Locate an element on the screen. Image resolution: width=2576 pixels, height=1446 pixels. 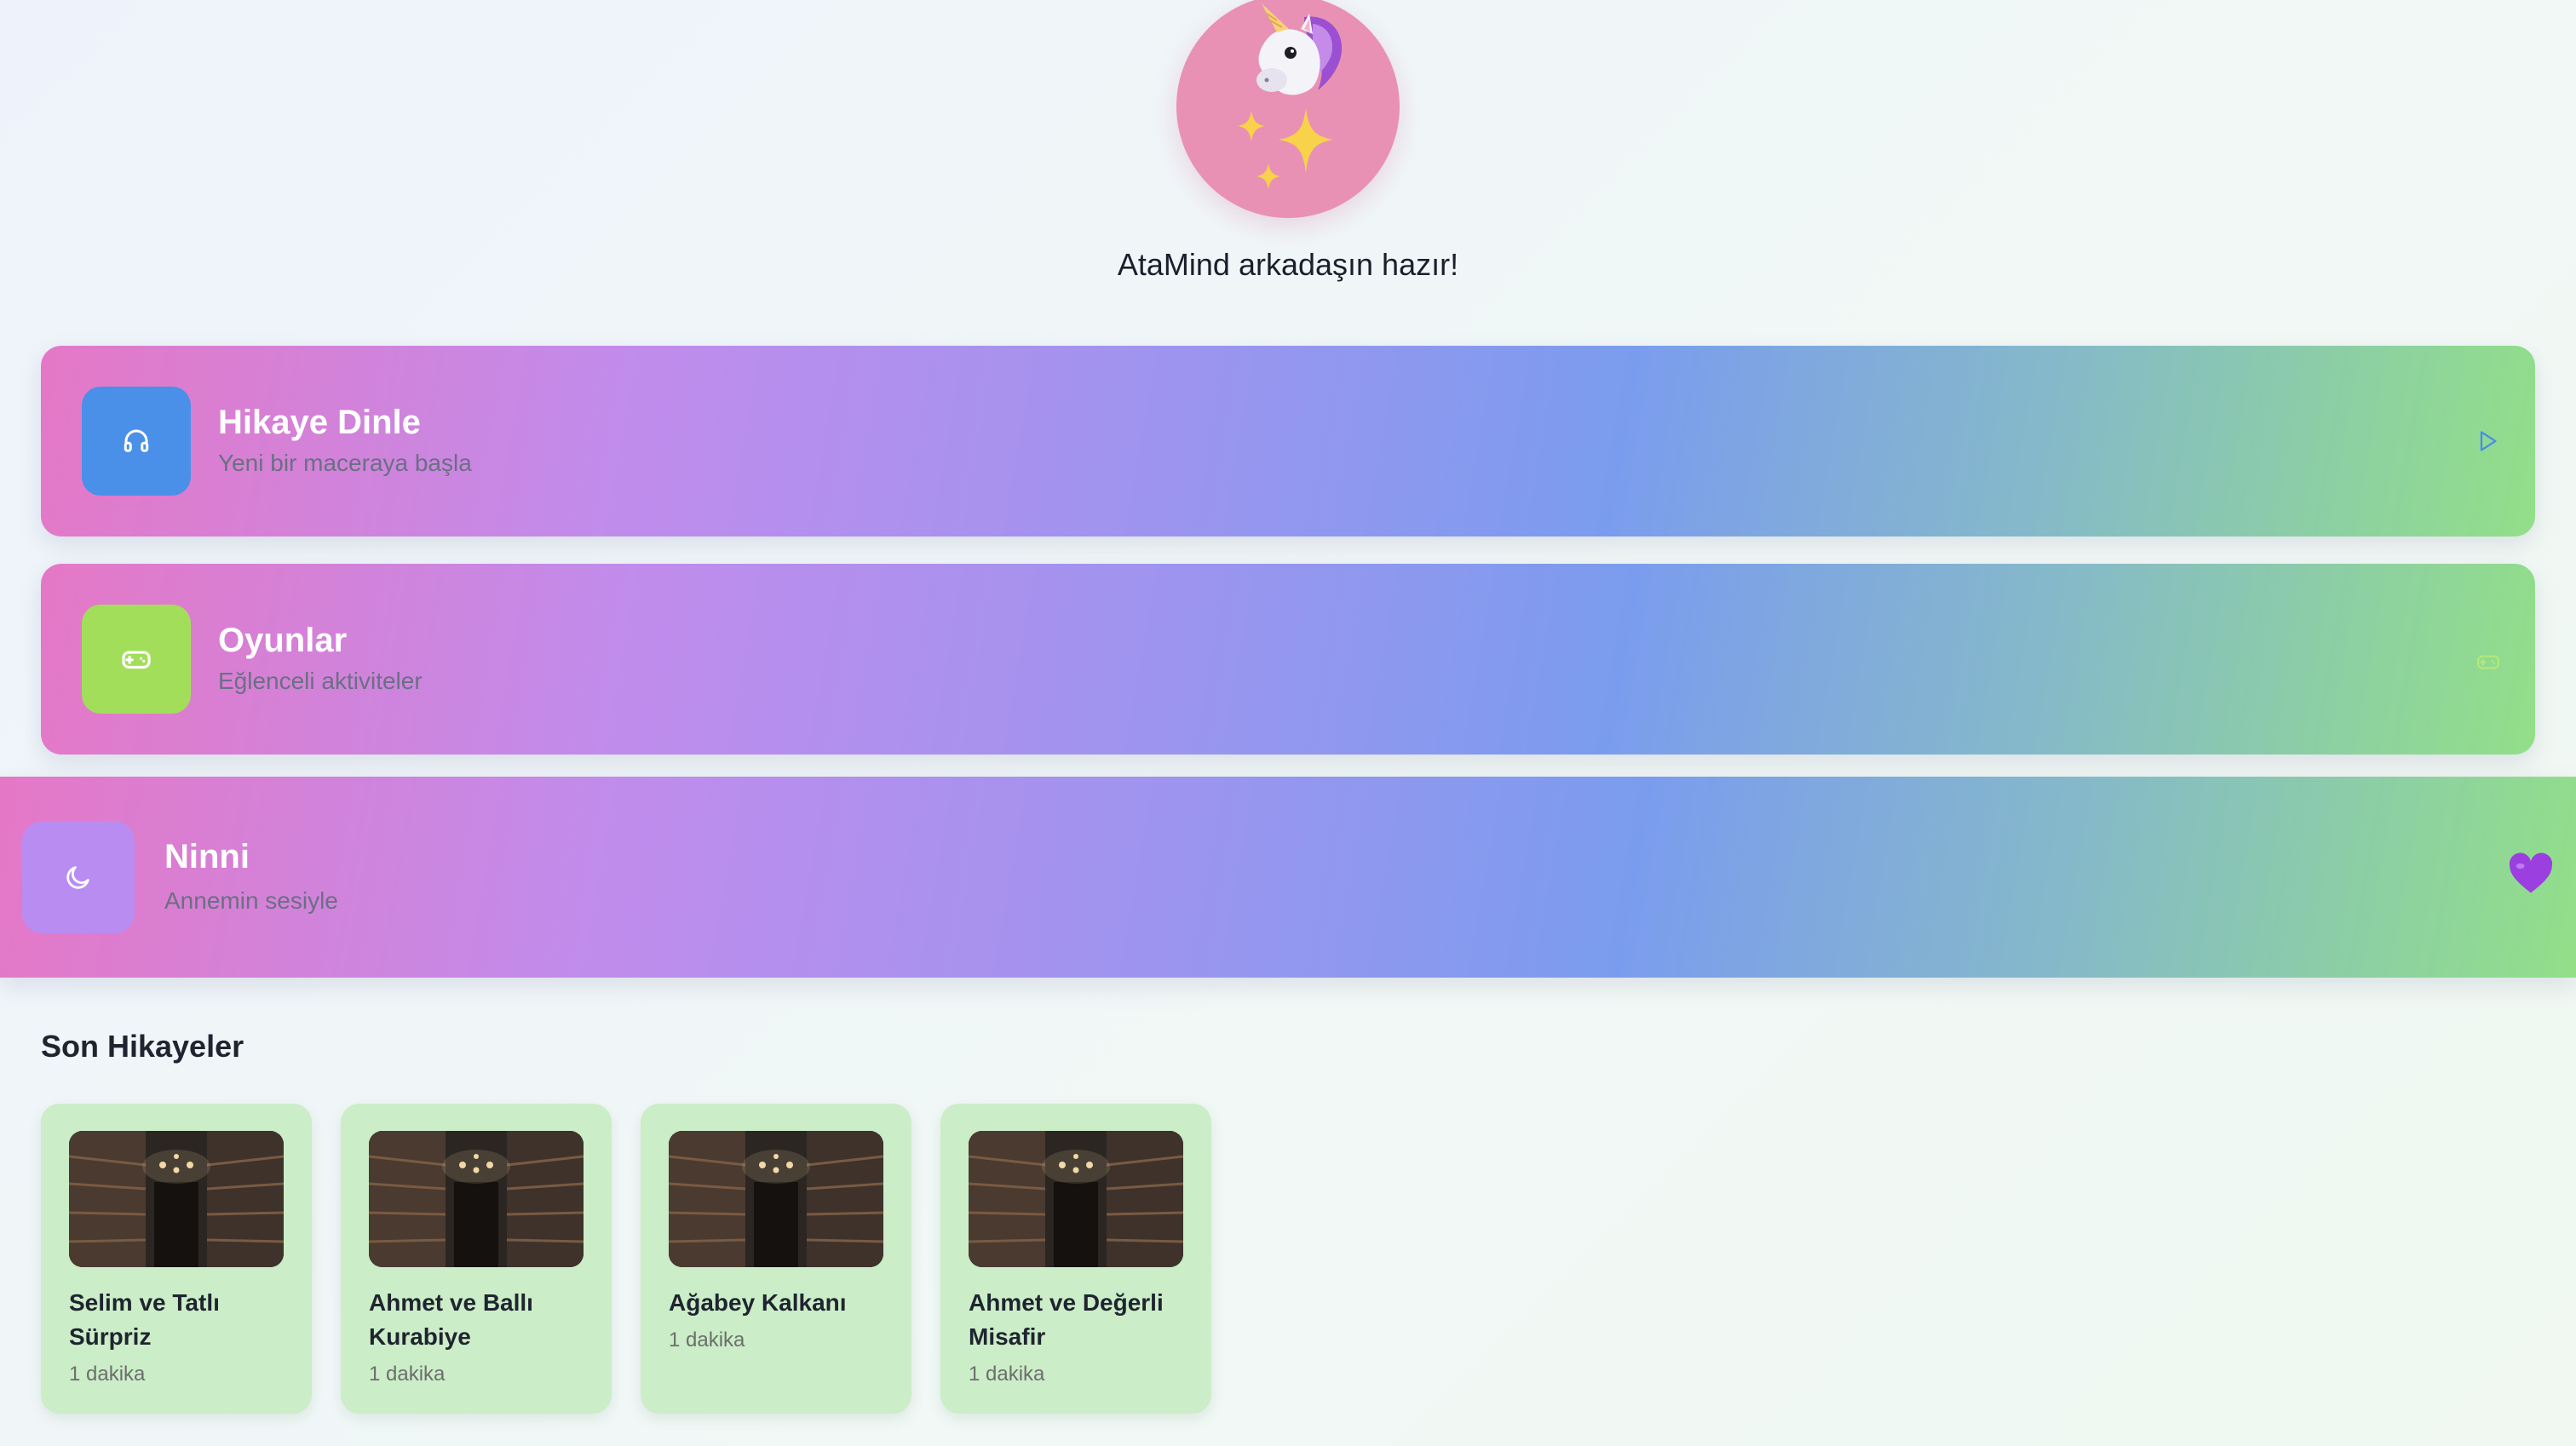
card-title: Hikaye Dinle is located at coordinates (319, 422).